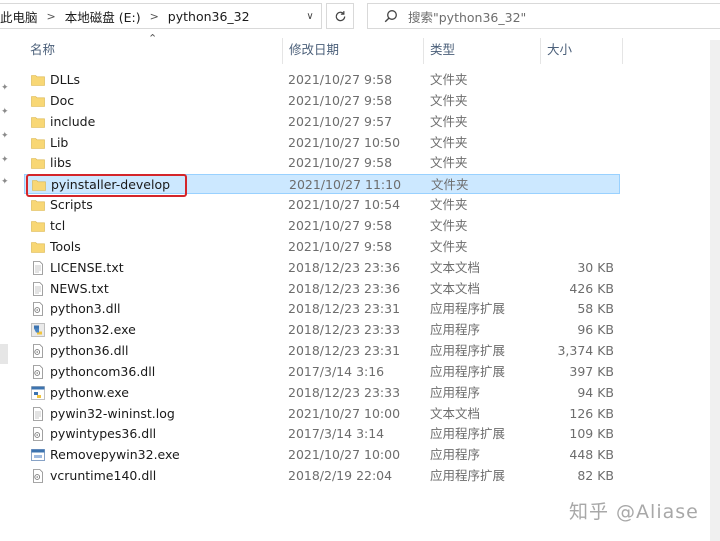 The image size is (720, 541). What do you see at coordinates (595, 267) in the screenshot?
I see `file-size: 30 KB` at bounding box center [595, 267].